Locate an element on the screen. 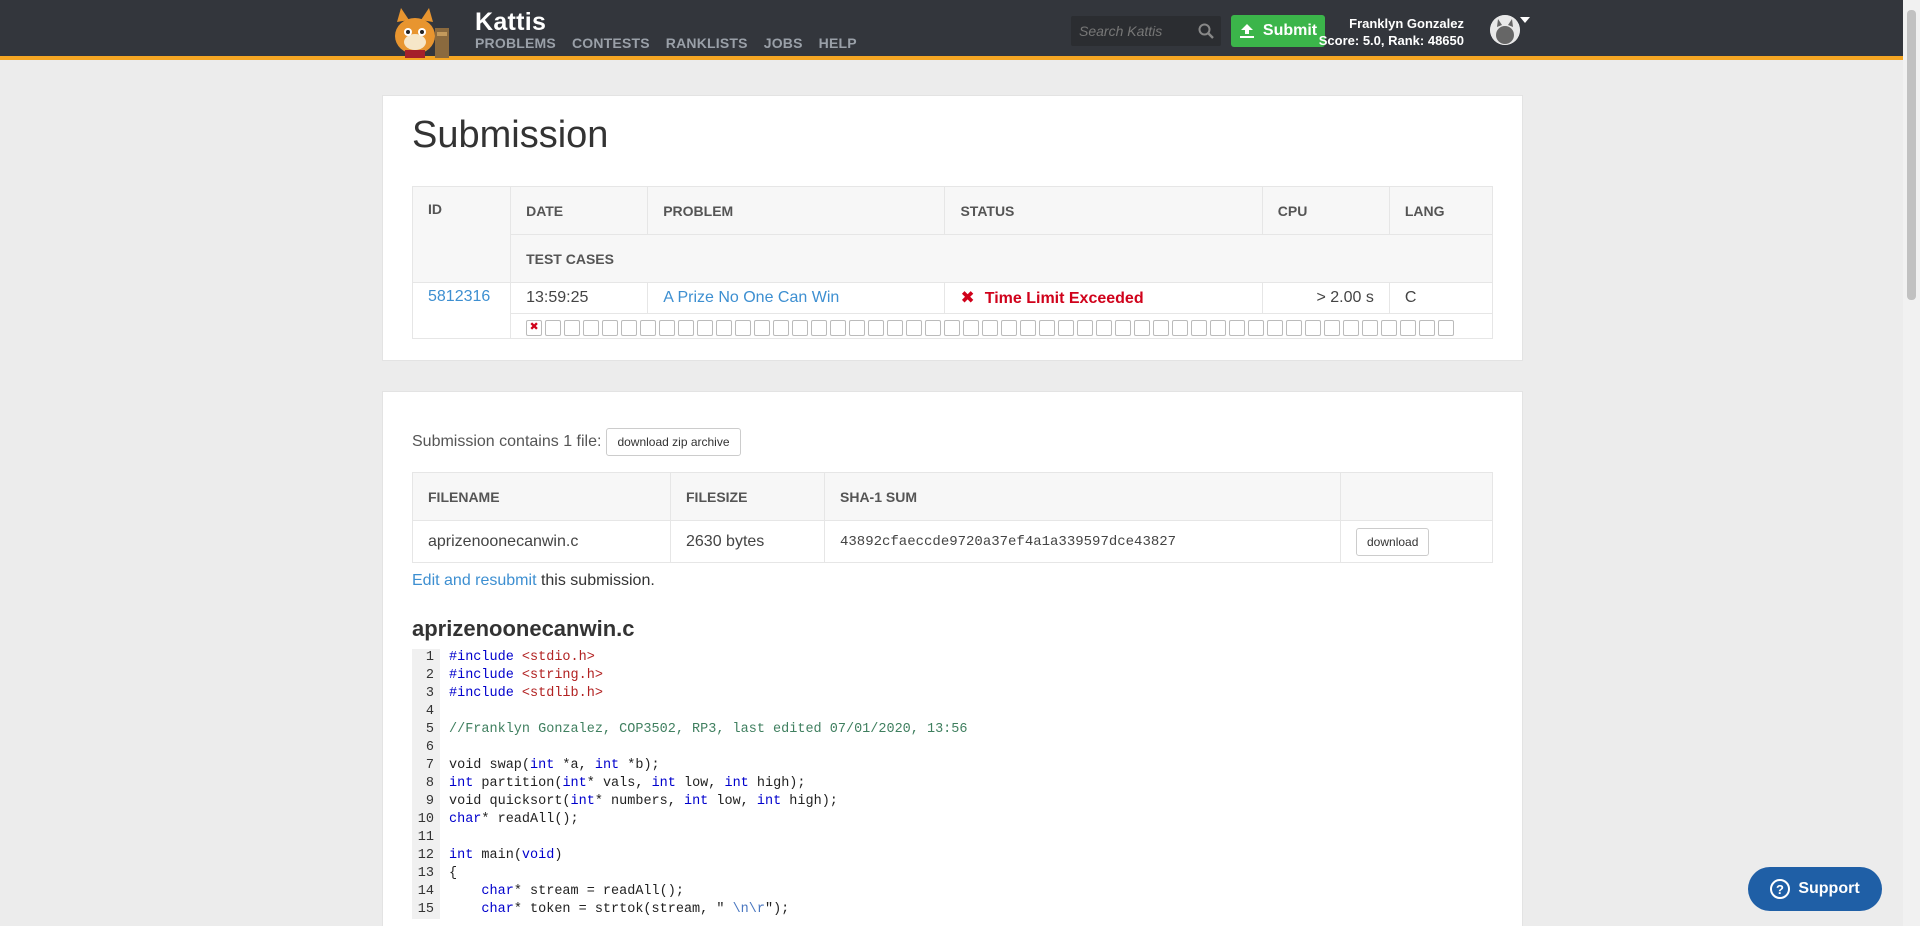 The width and height of the screenshot is (1920, 926). code-text: int main(void) is located at coordinates (506, 855).